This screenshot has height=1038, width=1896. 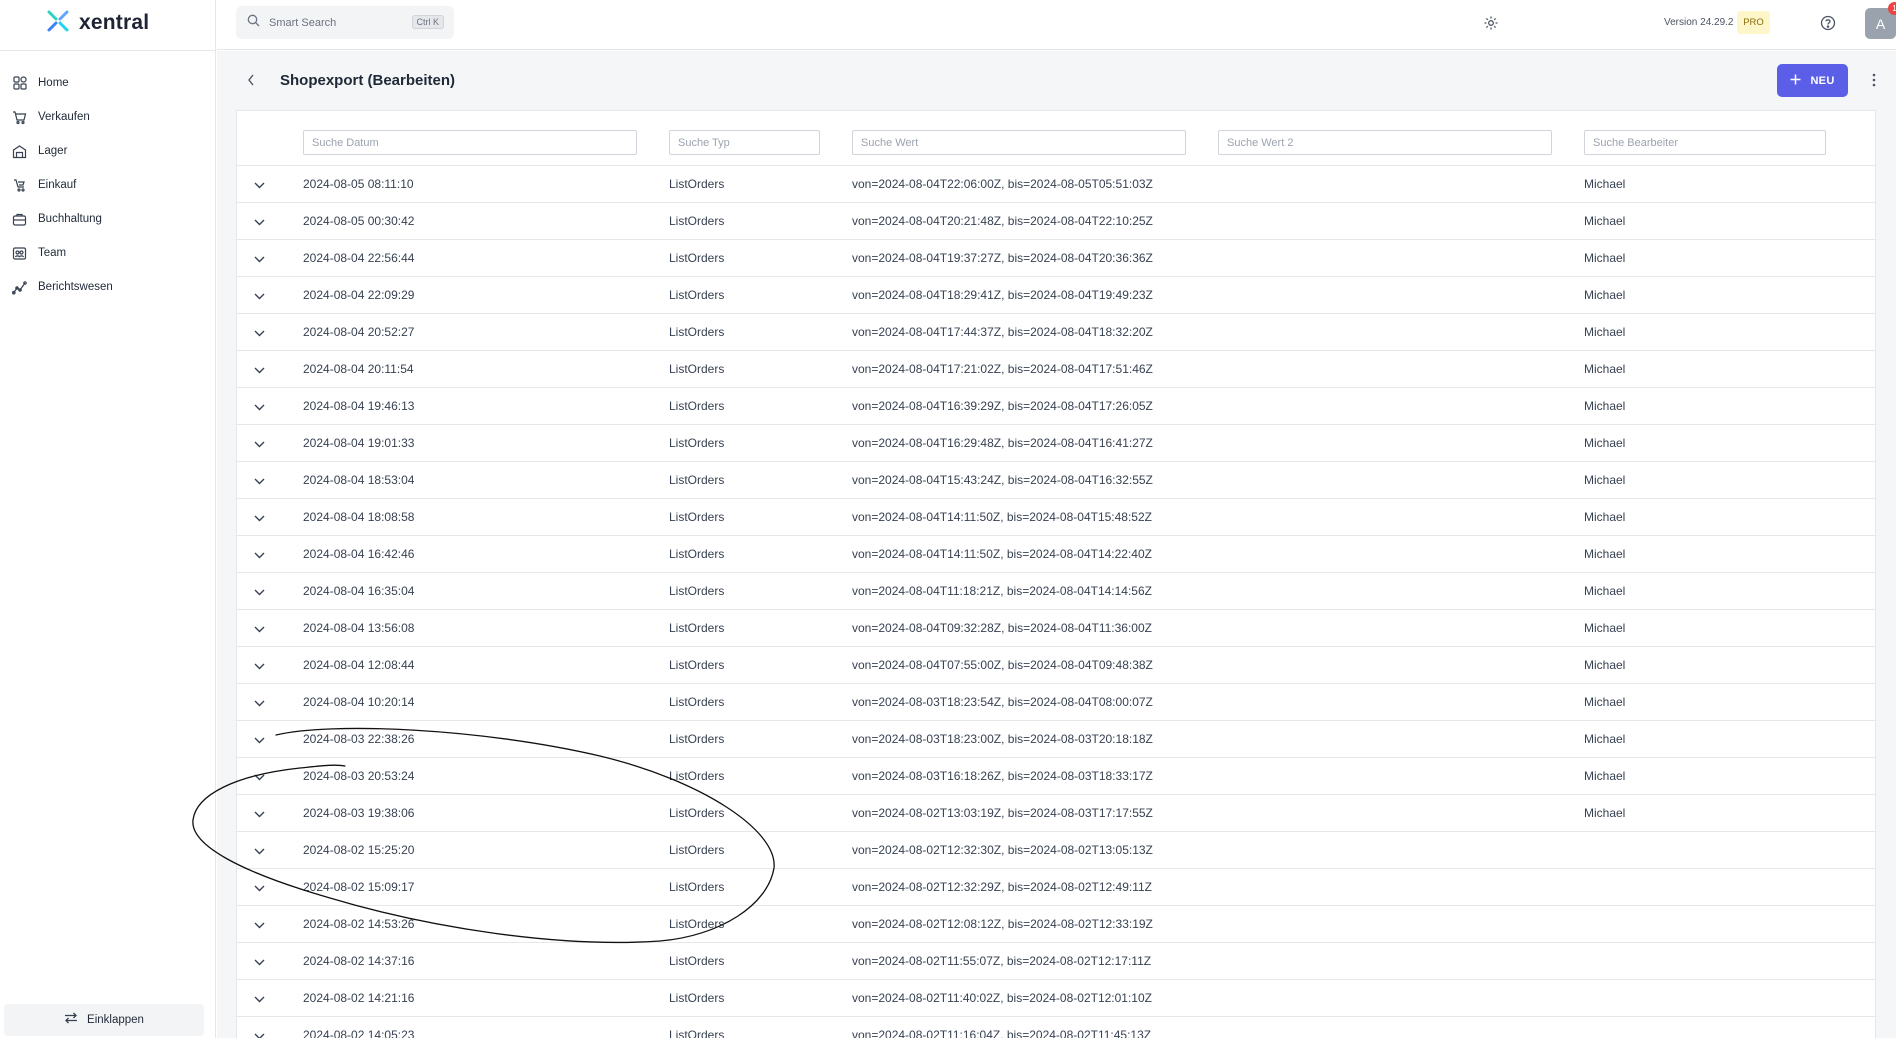 What do you see at coordinates (1385, 142) in the screenshot?
I see `filter-wert2-input` at bounding box center [1385, 142].